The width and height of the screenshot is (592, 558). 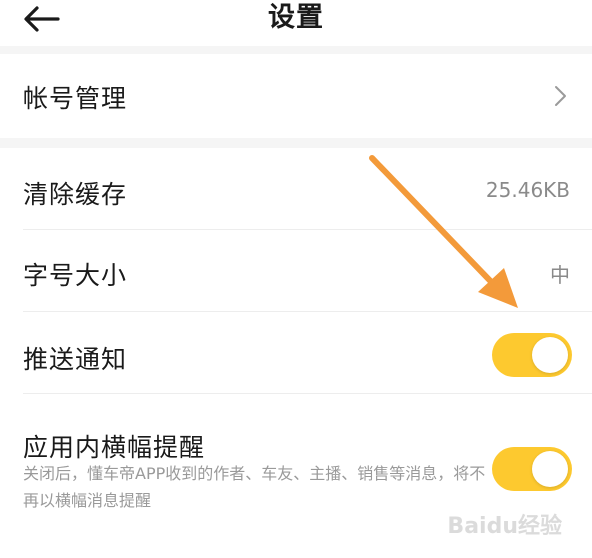 I want to click on banner-reminder-description: 关闭后，懂车帝APP收到的作者、车友、主播、销售等消息，将不再以横幅消息提醒, so click(x=254, y=487).